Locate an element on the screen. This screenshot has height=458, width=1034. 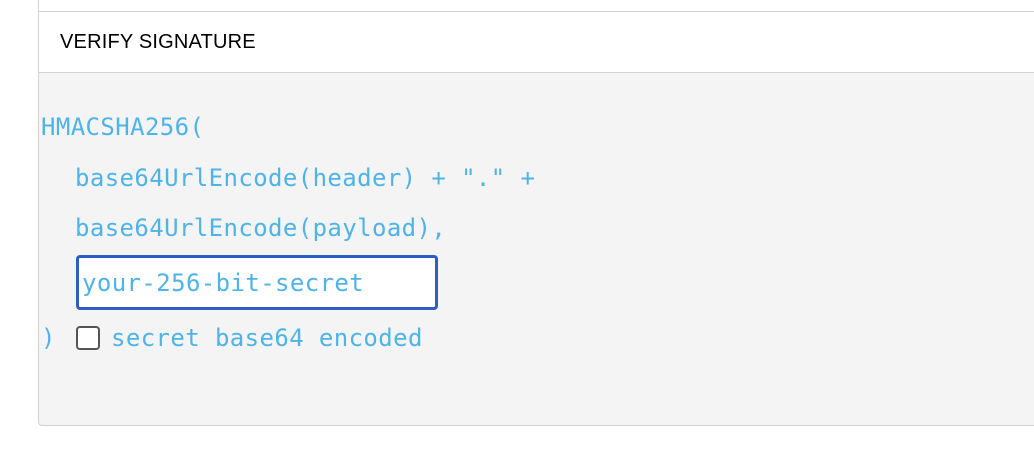
base64-encoded-label: secret base64 encoded is located at coordinates (267, 338).